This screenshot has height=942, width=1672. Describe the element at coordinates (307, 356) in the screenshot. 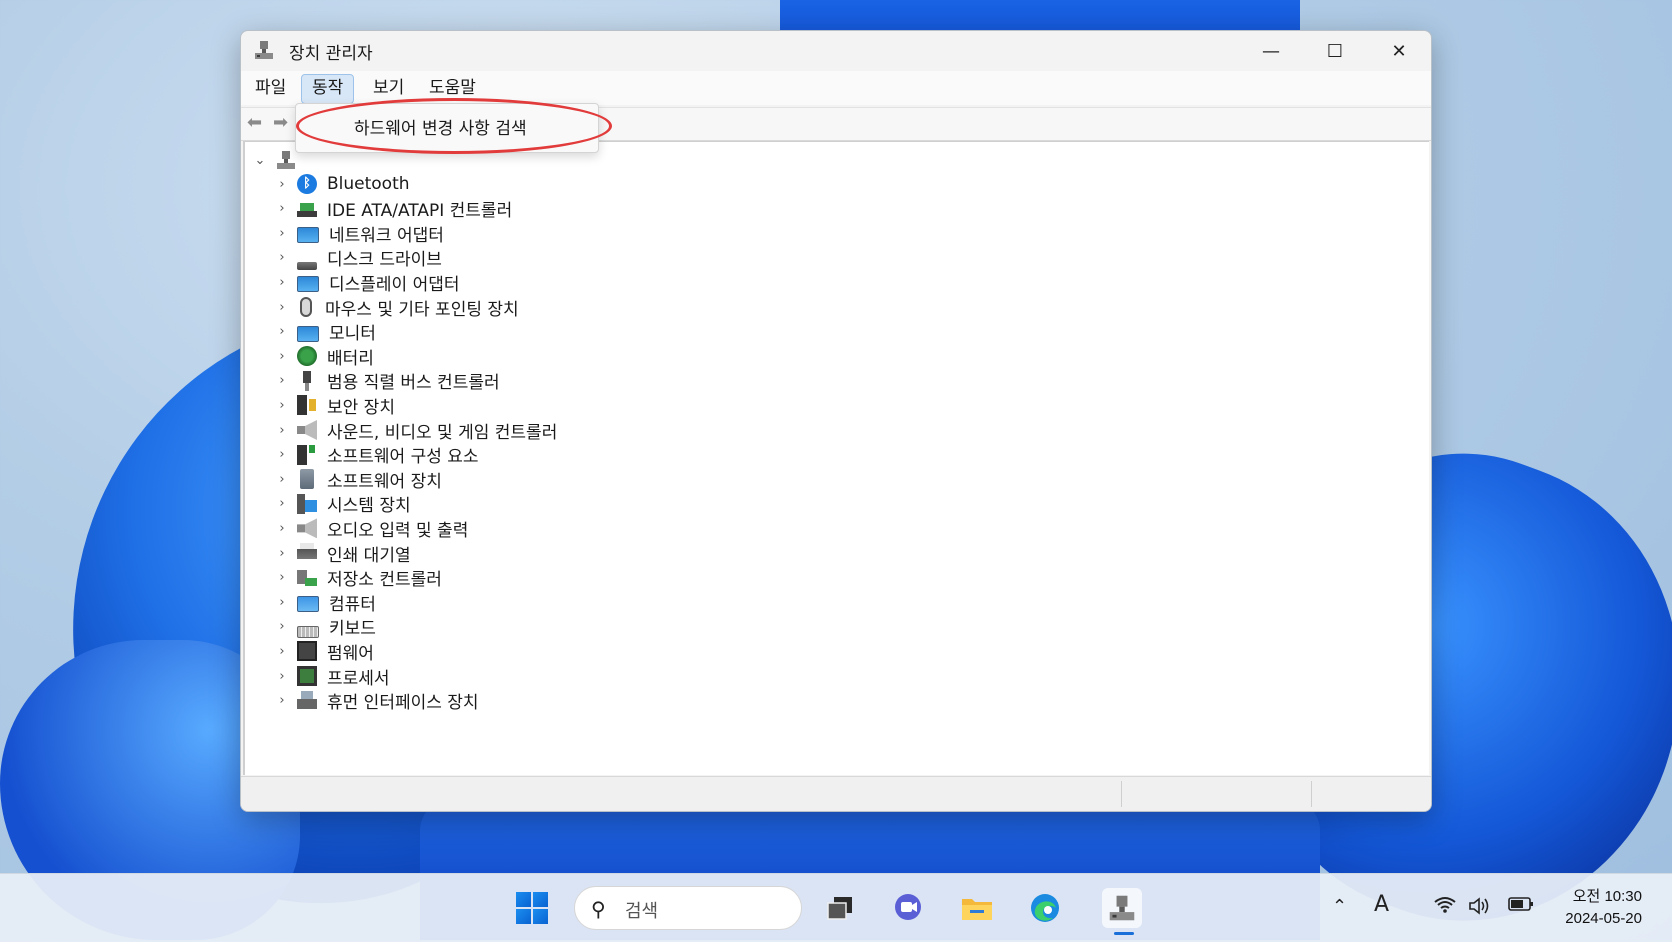

I see `battery-icon` at that location.